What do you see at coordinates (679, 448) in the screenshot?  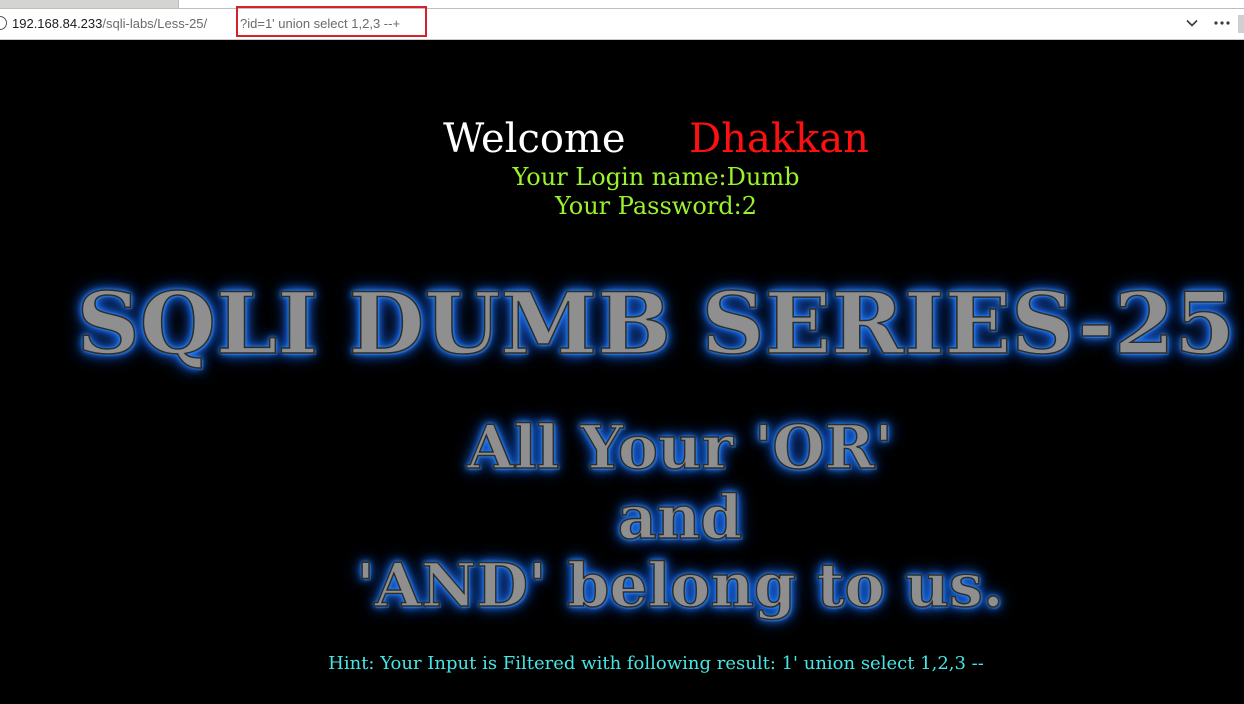 I see `banner-line-1: All Your 'OR'` at bounding box center [679, 448].